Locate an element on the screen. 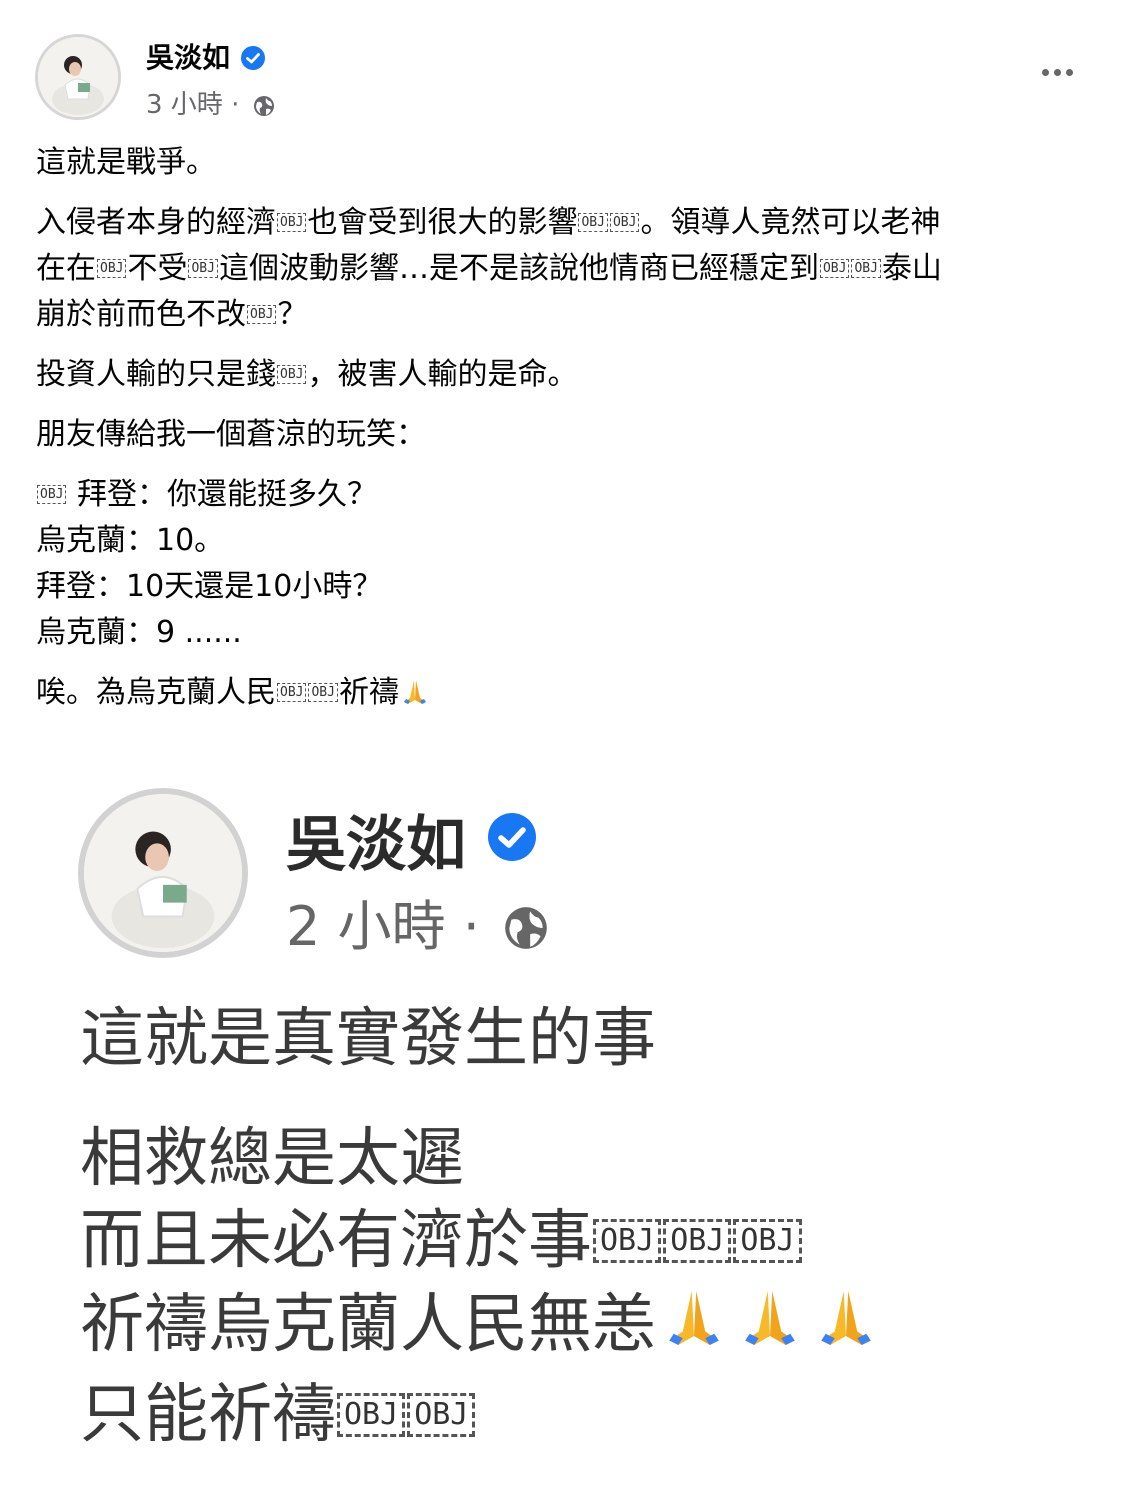  embedded-author-name: 吳淡如 is located at coordinates (412, 839).